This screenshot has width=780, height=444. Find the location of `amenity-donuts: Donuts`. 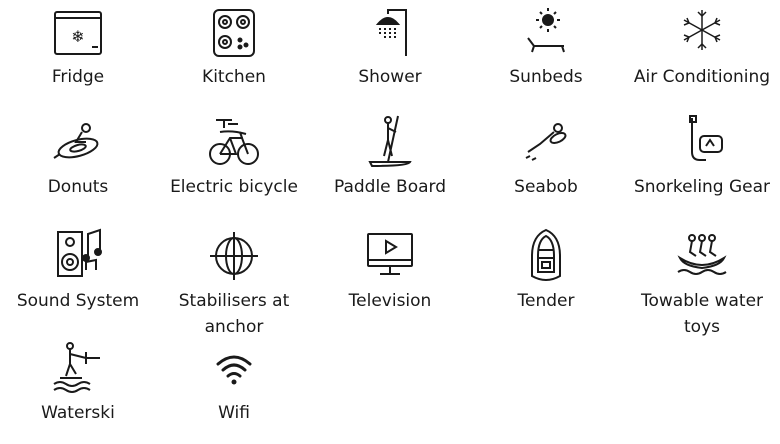

amenity-donuts: Donuts is located at coordinates (78, 156).